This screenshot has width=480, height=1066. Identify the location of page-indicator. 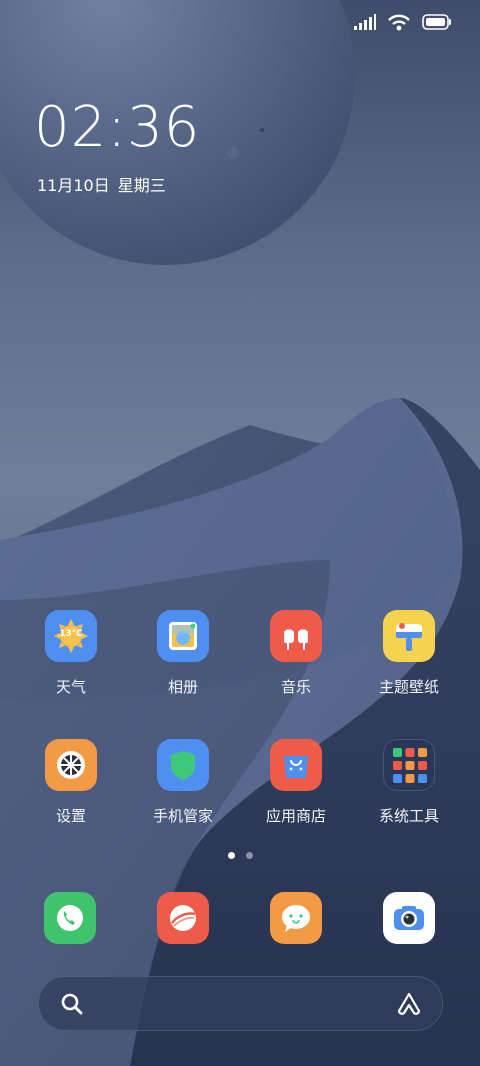
(240, 855).